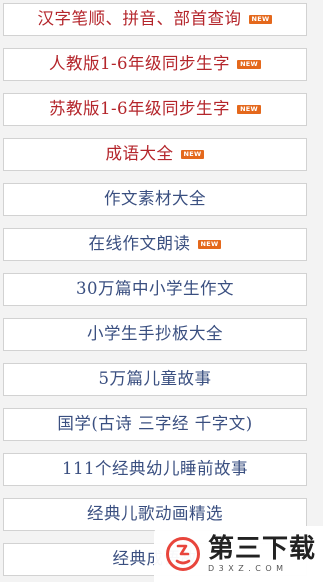 The width and height of the screenshot is (323, 582). What do you see at coordinates (139, 64) in the screenshot?
I see `nav-item-label: 人教版1-6年级同步生字` at bounding box center [139, 64].